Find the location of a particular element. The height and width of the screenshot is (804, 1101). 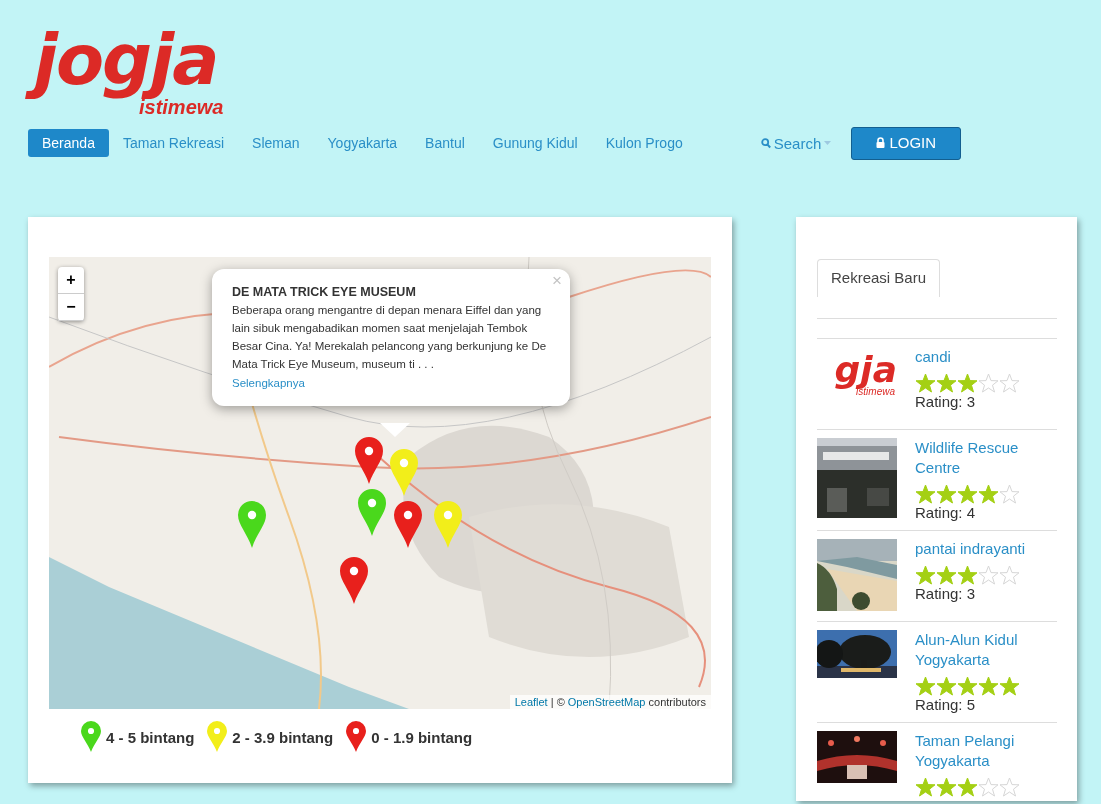

tab: Rekreasi Baru is located at coordinates (879, 278).